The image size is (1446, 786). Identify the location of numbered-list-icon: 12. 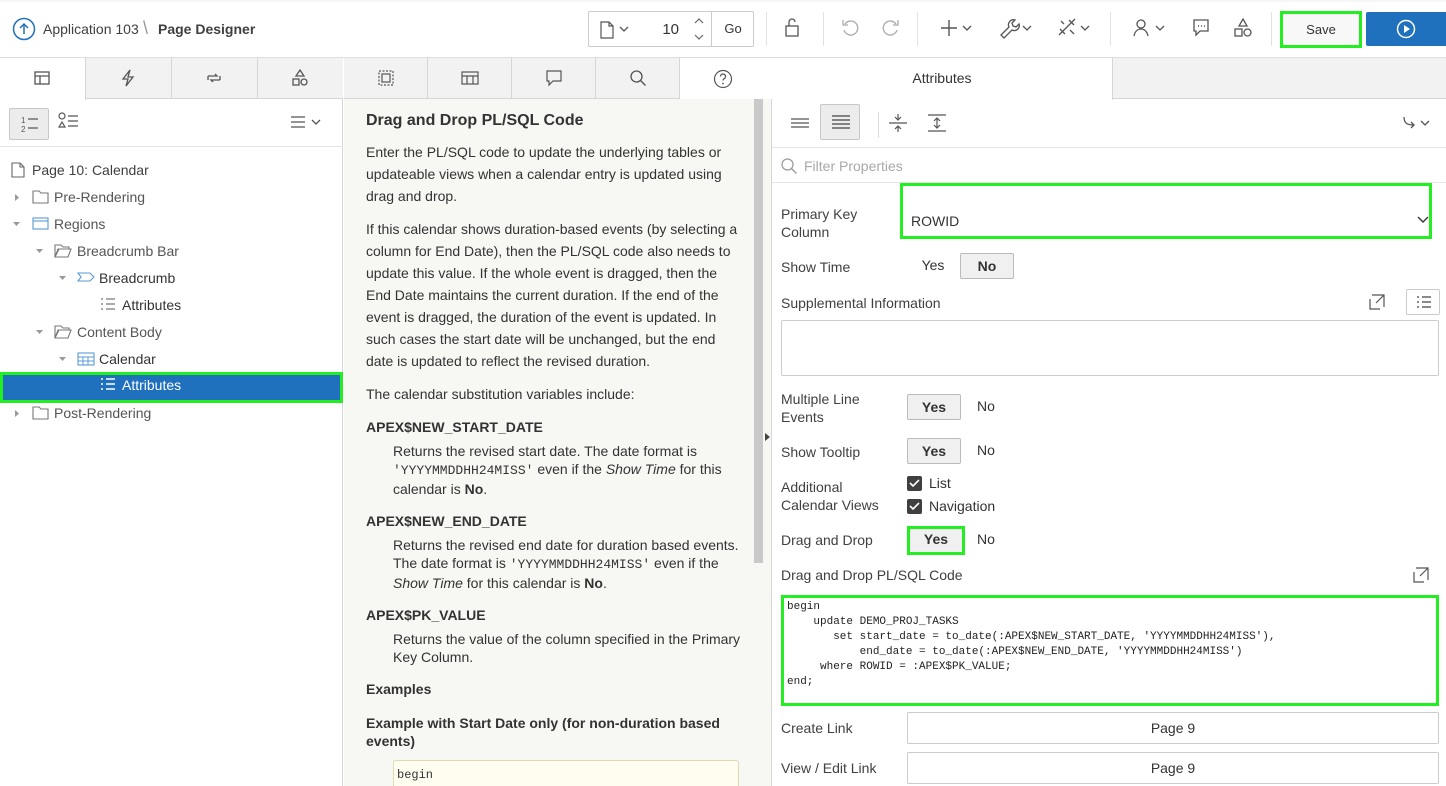
(29, 125).